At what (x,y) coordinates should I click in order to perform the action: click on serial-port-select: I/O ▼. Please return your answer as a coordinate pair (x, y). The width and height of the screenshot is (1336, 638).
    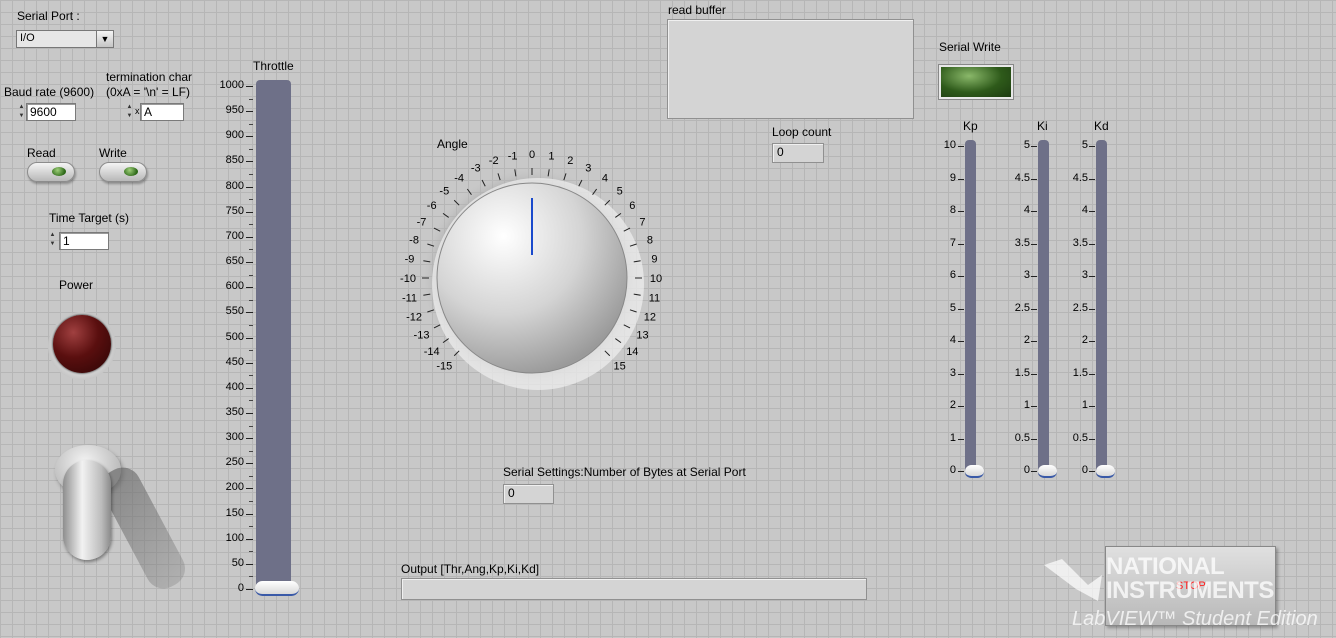
    Looking at the image, I should click on (65, 39).